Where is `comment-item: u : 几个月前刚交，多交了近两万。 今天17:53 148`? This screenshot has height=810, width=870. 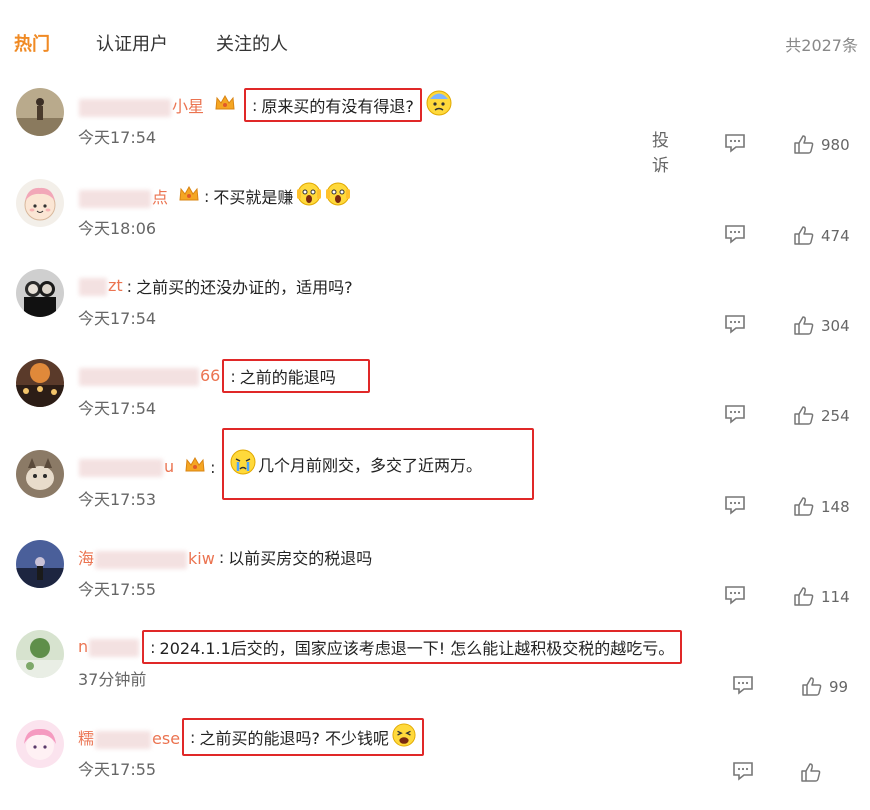 comment-item: u : 几个月前刚交，多交了近两万。 今天17:53 148 is located at coordinates (435, 484).